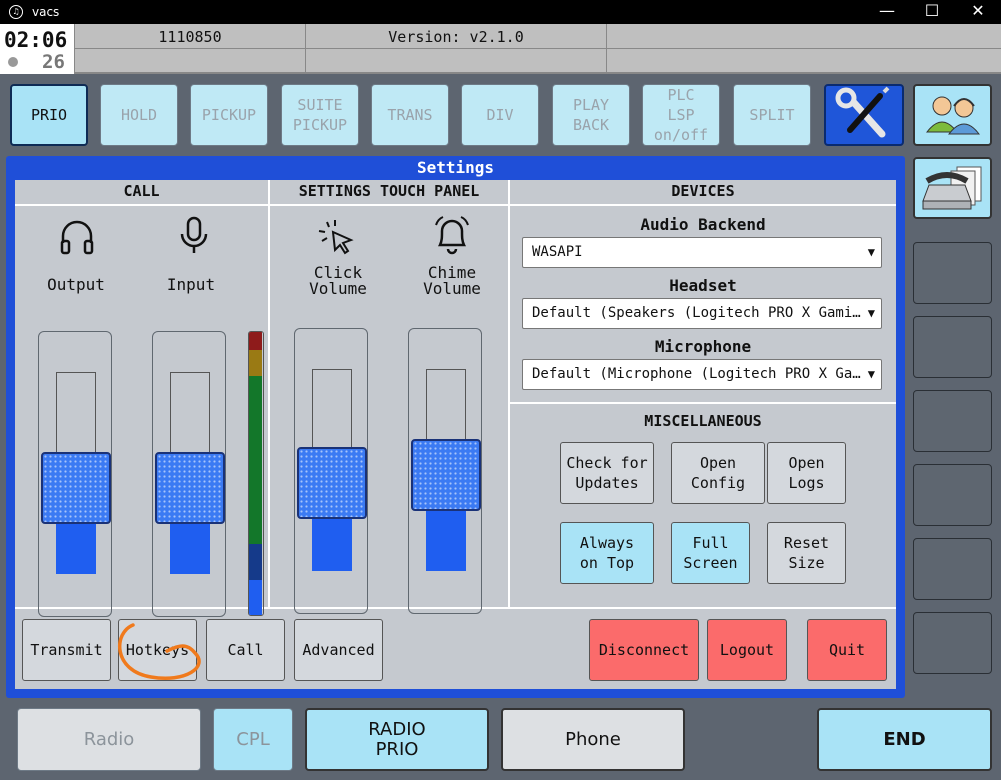 This screenshot has width=1001, height=780. Describe the element at coordinates (500, 115) in the screenshot. I see `div-button: DIV` at that location.